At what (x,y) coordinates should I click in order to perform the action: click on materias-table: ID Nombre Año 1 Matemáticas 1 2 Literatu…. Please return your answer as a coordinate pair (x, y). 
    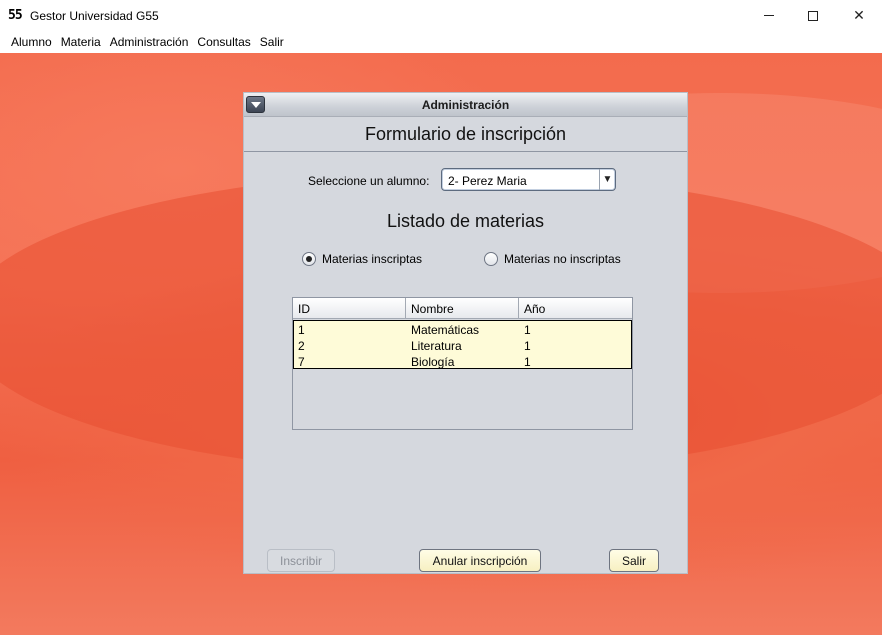
    Looking at the image, I should click on (462, 363).